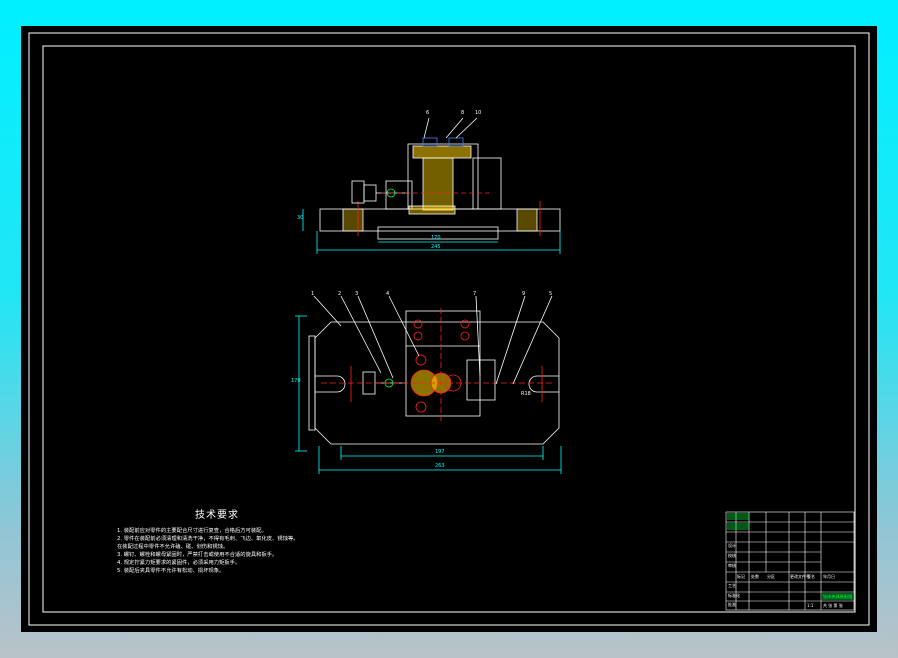  I want to click on title-block-label-review: 审核, so click(732, 565).